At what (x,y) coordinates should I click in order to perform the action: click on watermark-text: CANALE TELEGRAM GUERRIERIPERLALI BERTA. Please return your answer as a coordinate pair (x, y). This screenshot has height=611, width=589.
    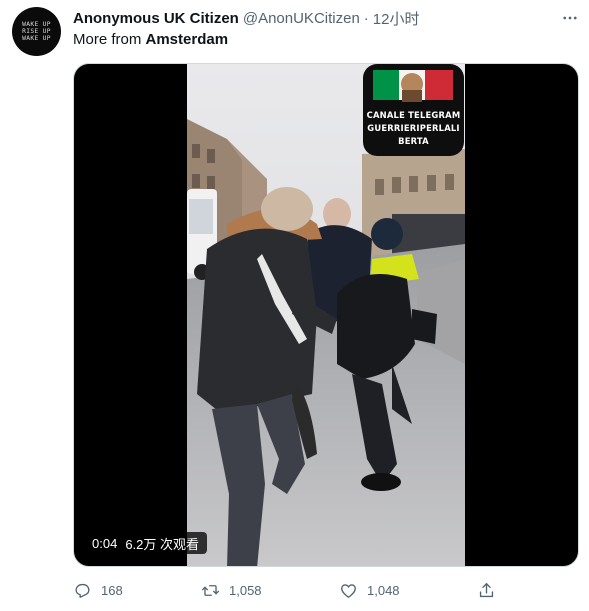
    Looking at the image, I should click on (413, 128).